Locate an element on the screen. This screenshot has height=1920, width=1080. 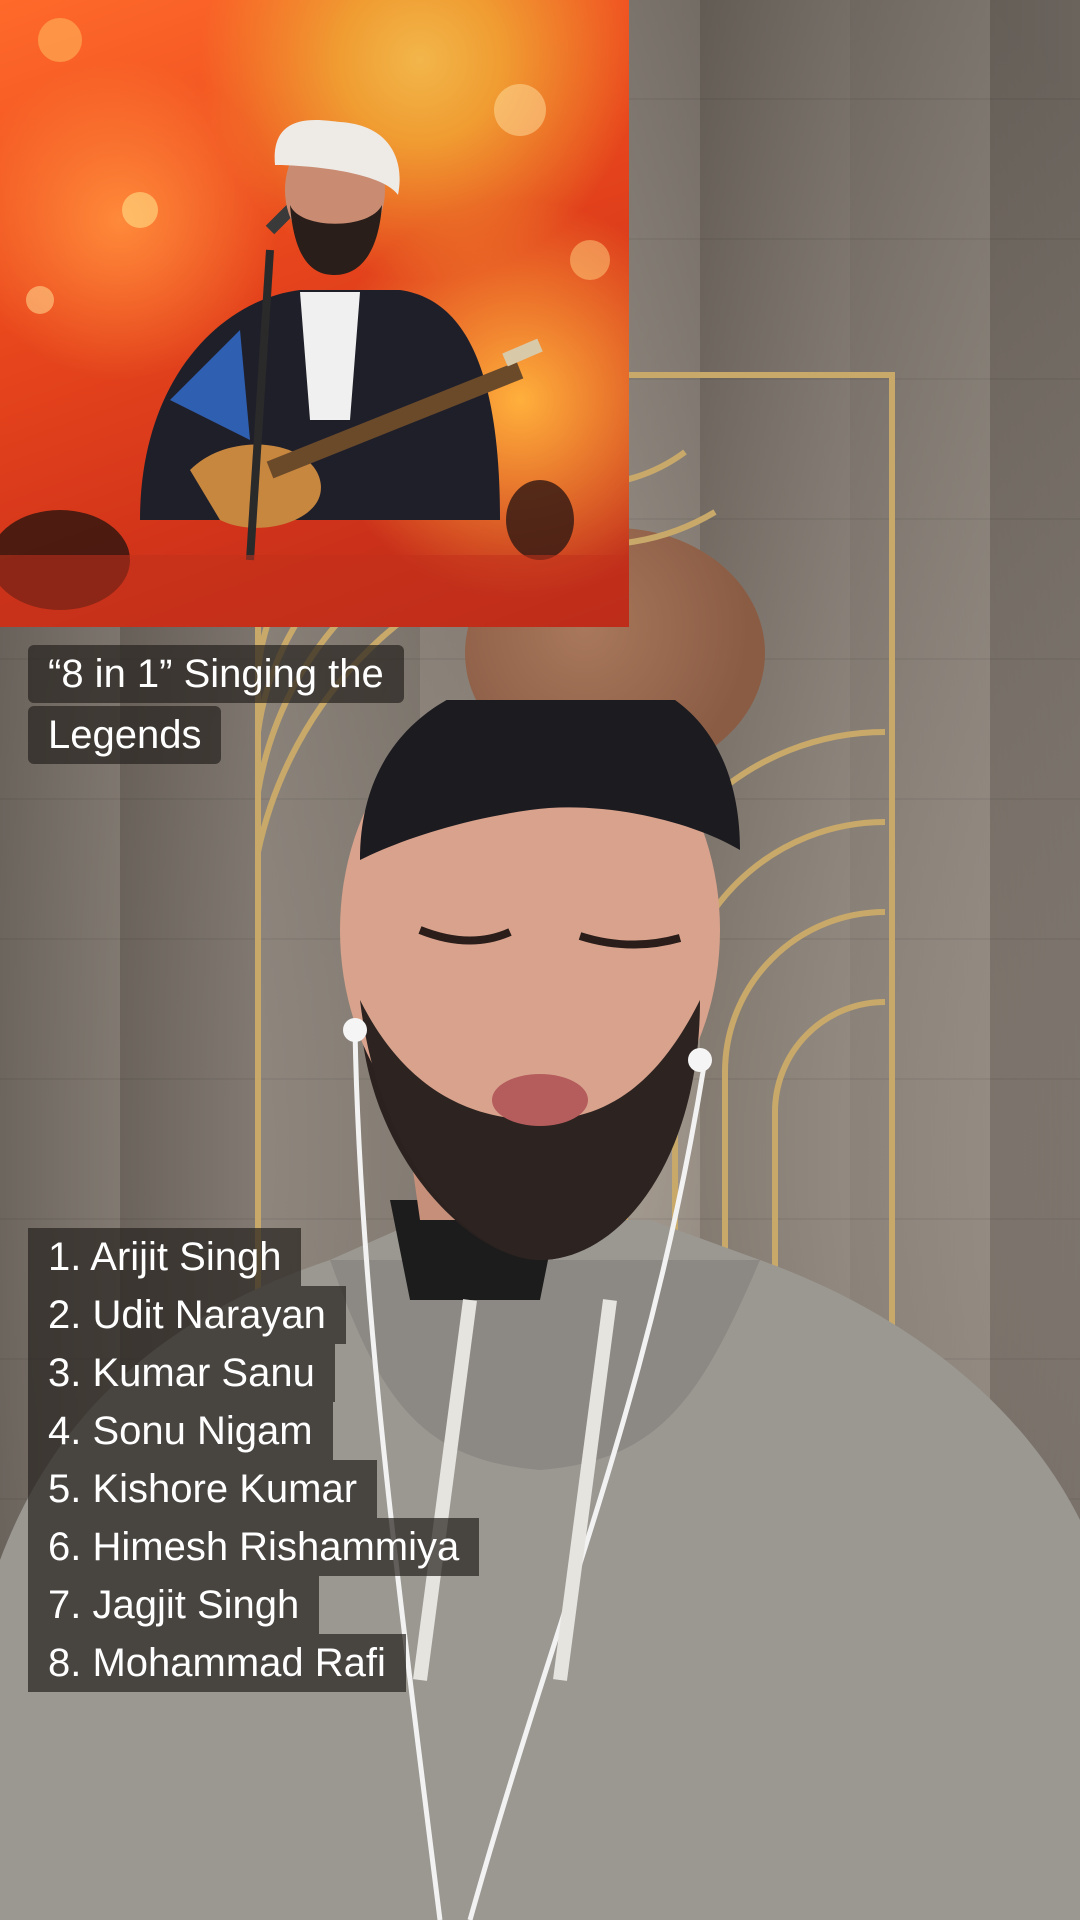
singer-list-item-5: 5. Kishore Kumar is located at coordinates (203, 1489).